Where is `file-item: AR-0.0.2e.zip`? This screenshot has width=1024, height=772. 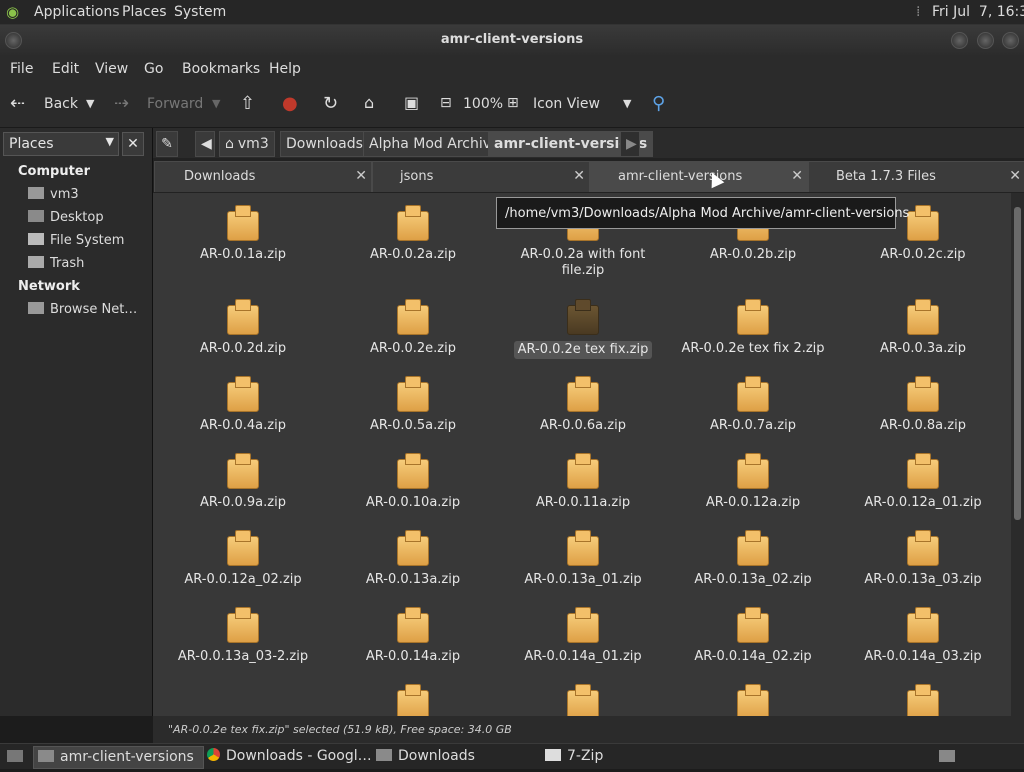 file-item: AR-0.0.2e.zip is located at coordinates (413, 328).